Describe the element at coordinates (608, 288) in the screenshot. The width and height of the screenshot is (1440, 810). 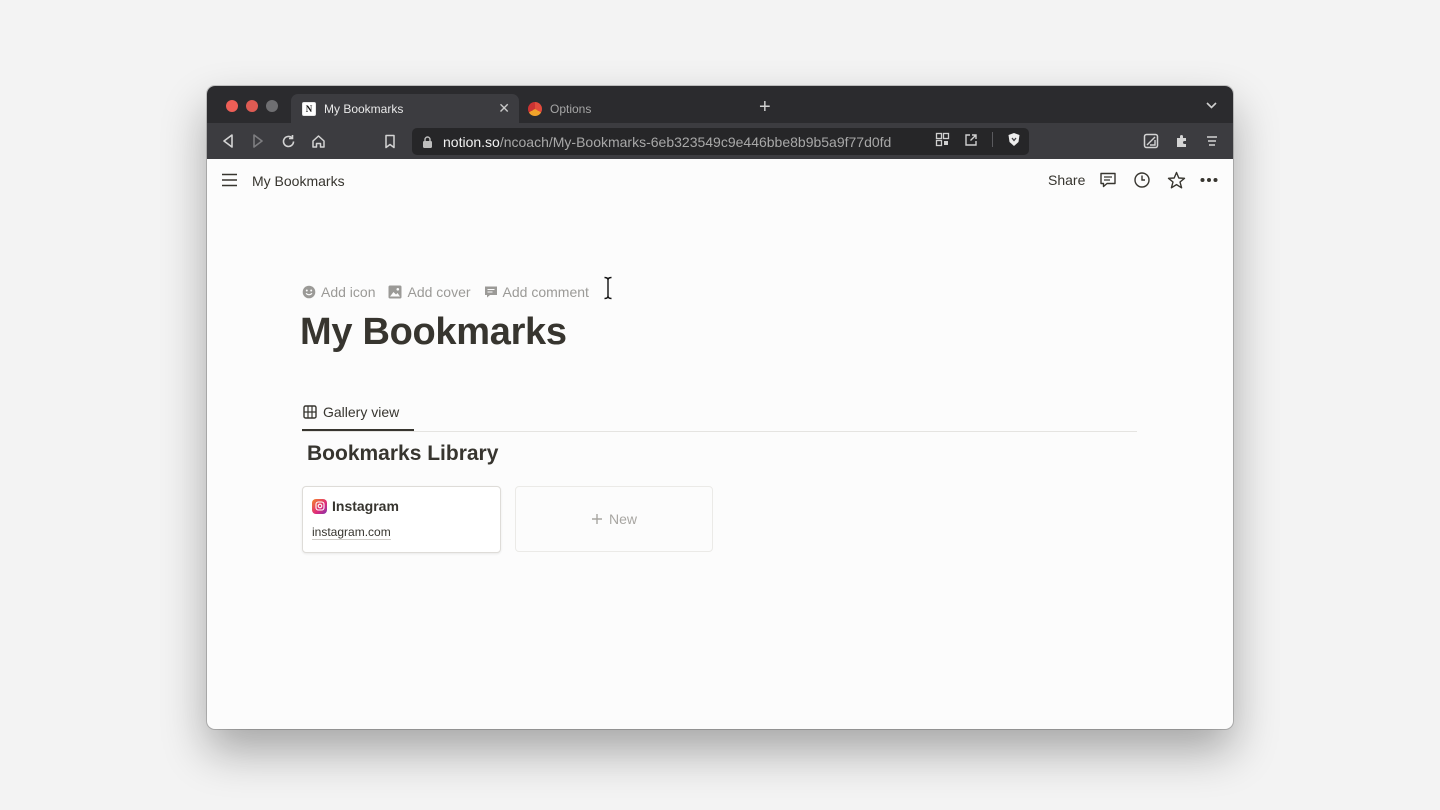
I see `text-cursor-icon` at that location.